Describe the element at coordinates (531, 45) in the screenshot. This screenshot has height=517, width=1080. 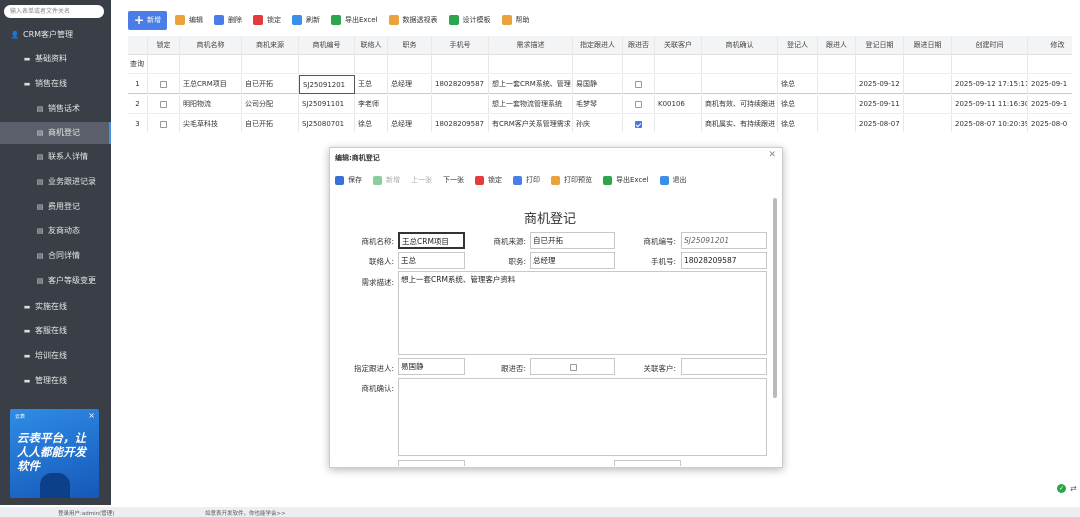
I see `column-header: 需求描述` at that location.